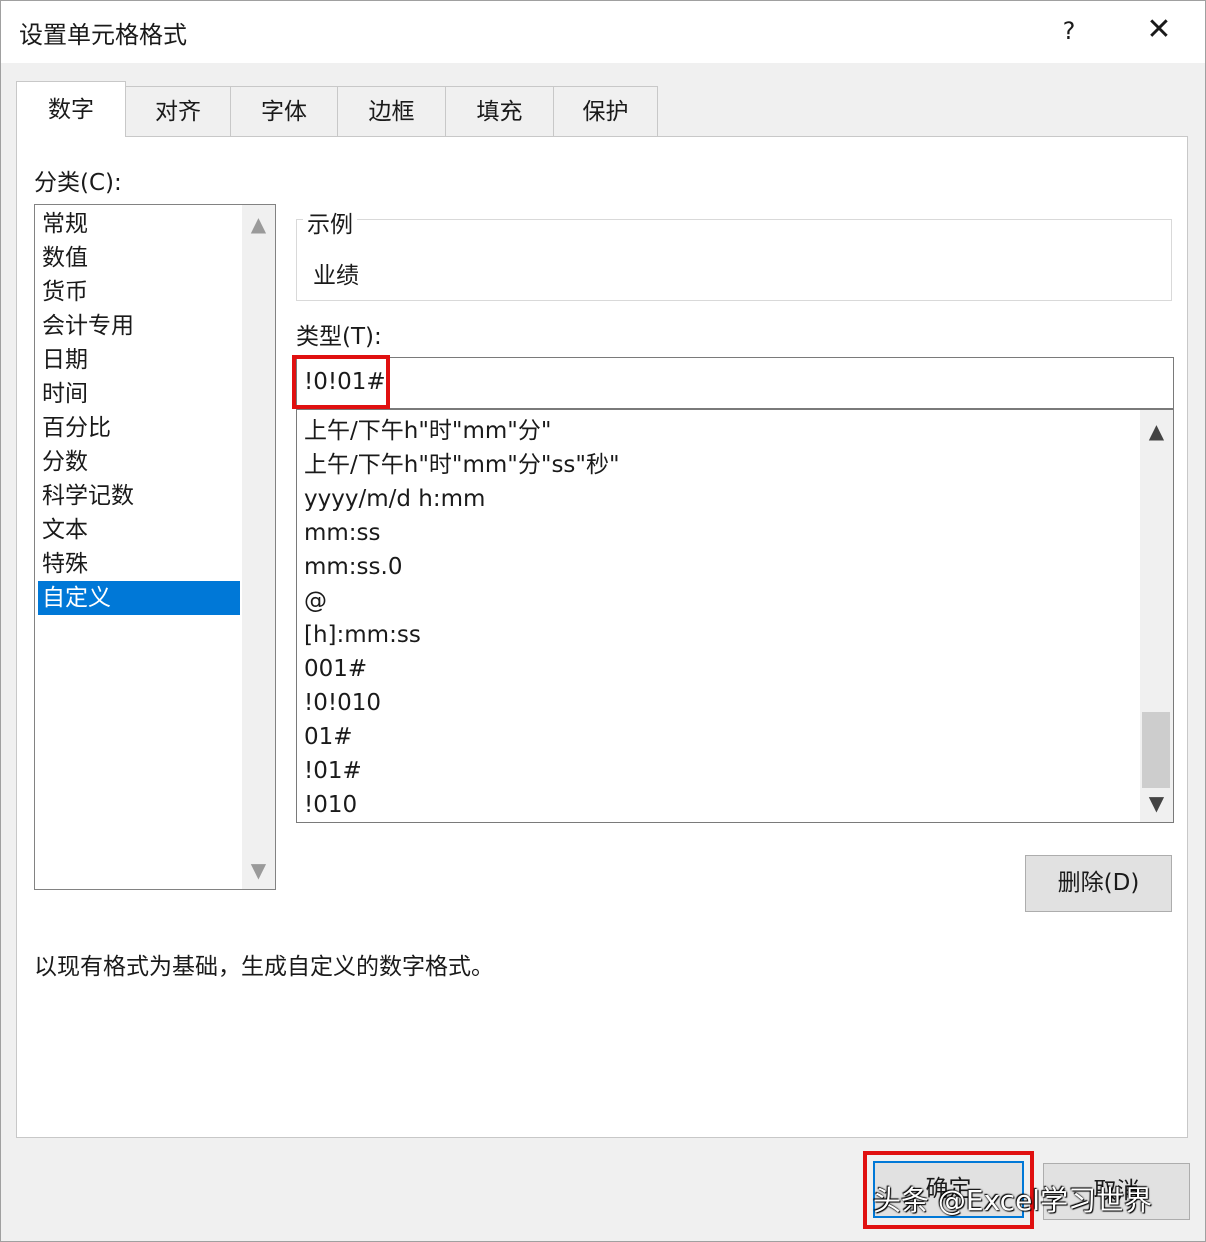  What do you see at coordinates (734, 260) in the screenshot?
I see `sample-group` at bounding box center [734, 260].